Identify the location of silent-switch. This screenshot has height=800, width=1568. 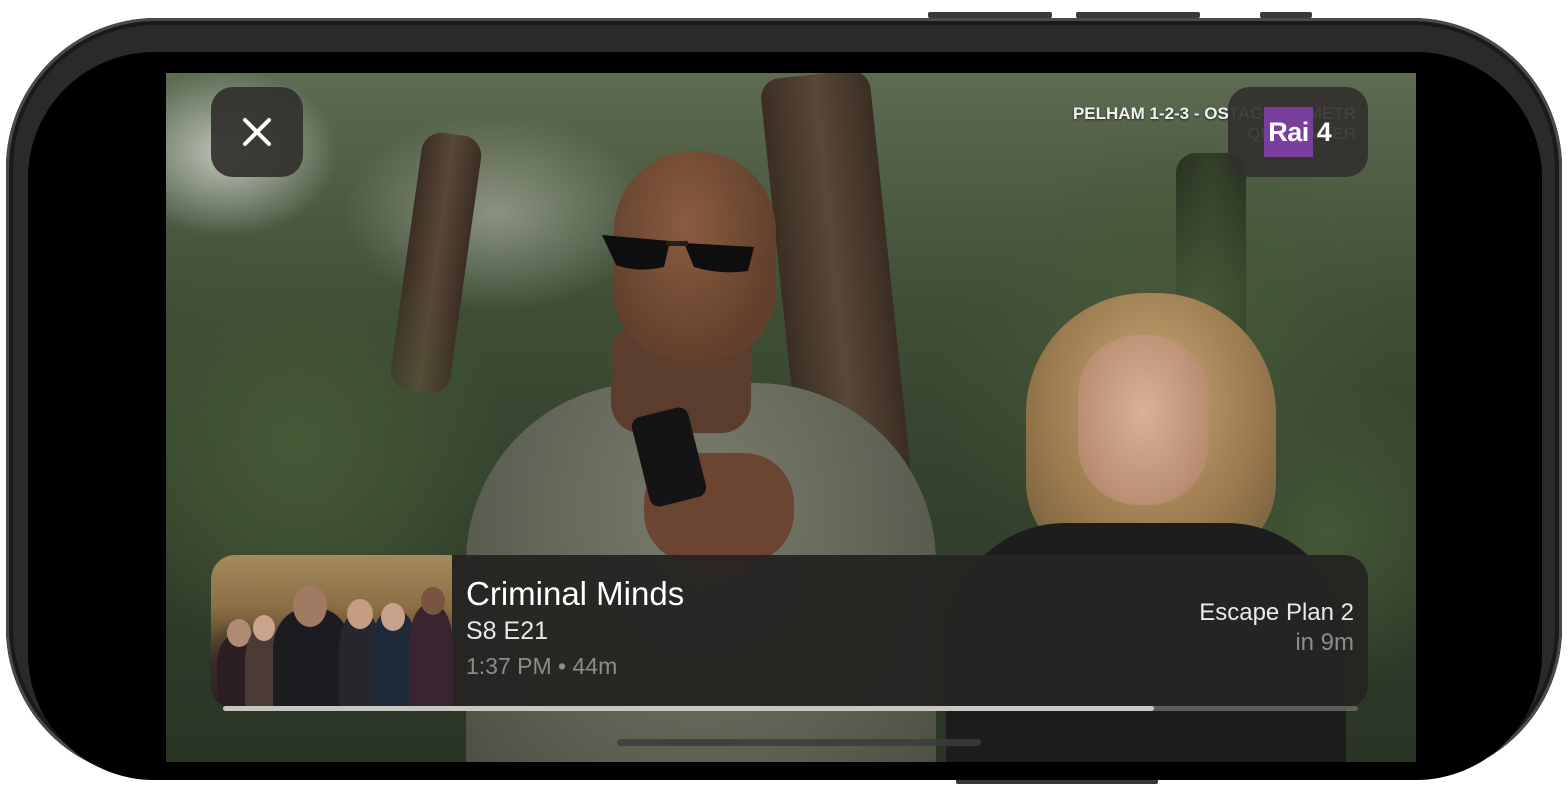
(1286, 15).